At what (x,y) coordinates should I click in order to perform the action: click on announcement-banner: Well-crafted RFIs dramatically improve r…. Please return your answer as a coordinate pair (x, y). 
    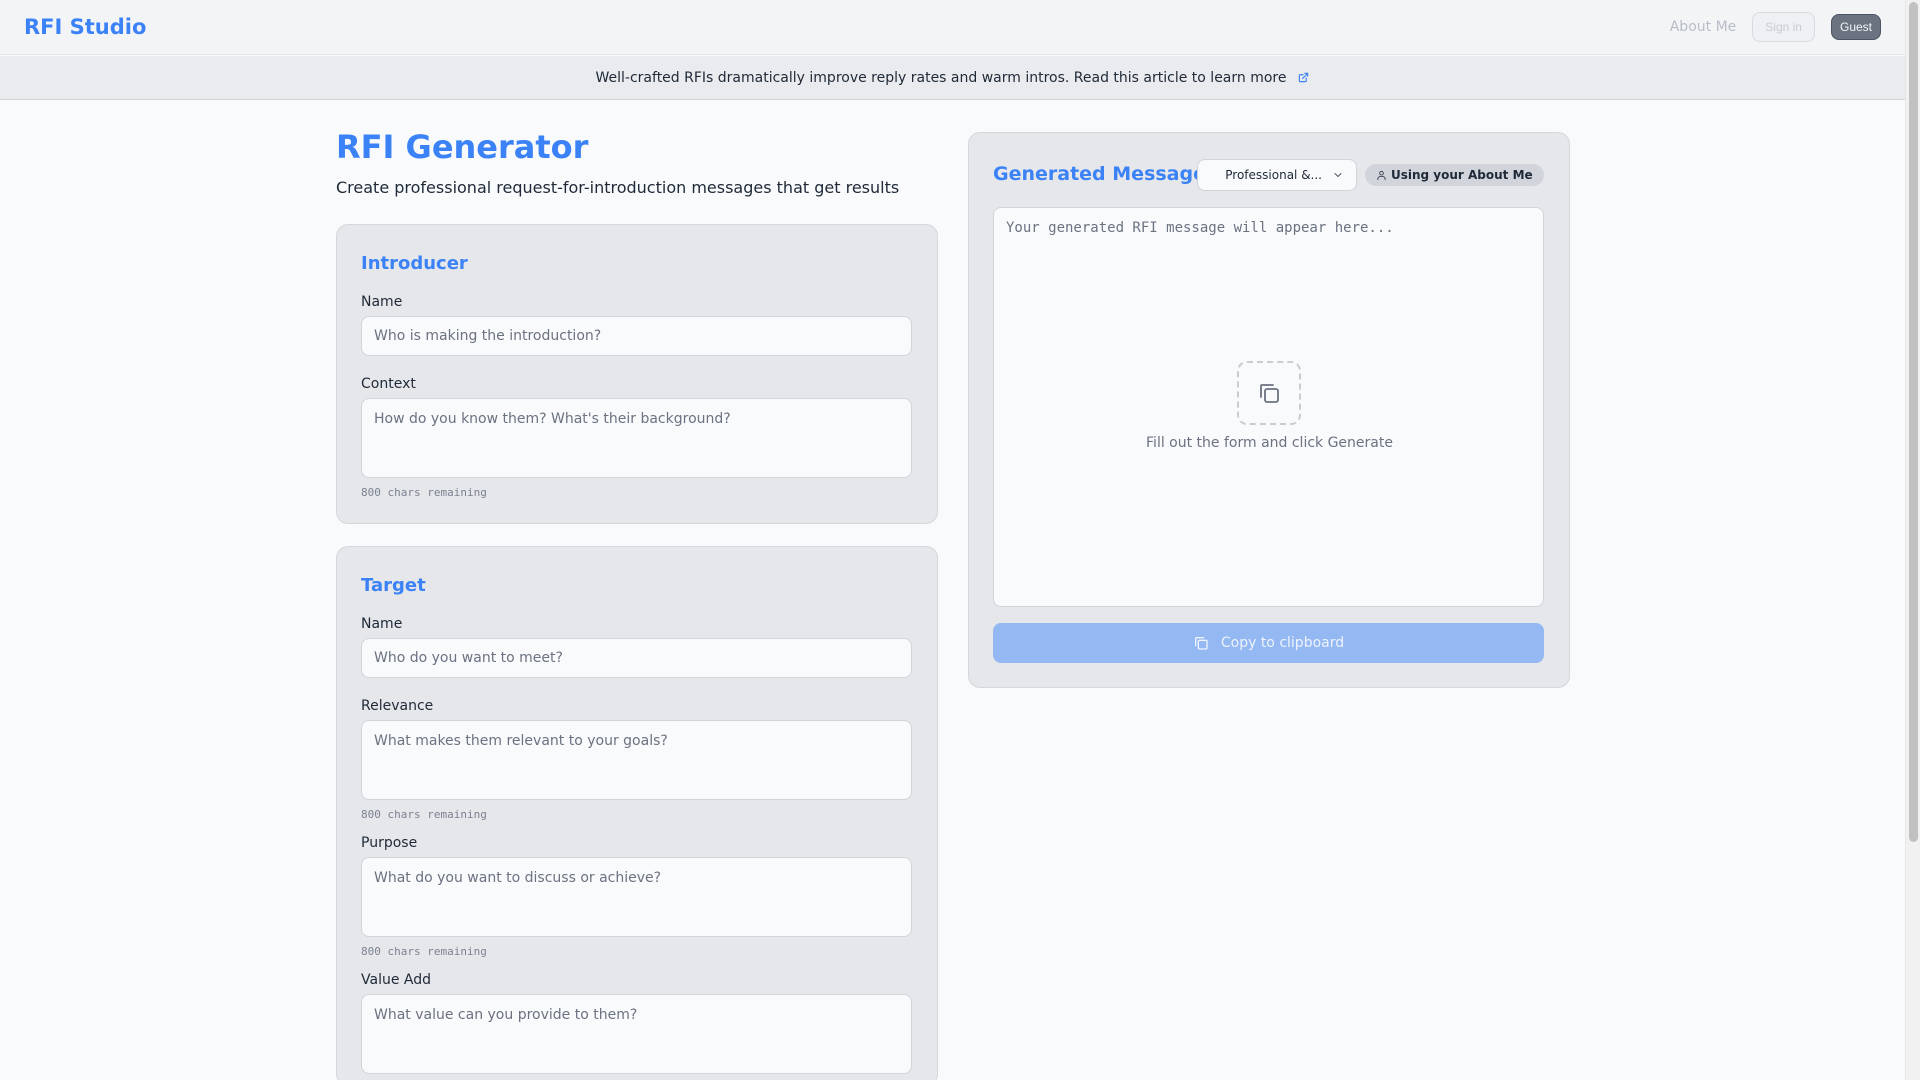
    Looking at the image, I should click on (952, 78).